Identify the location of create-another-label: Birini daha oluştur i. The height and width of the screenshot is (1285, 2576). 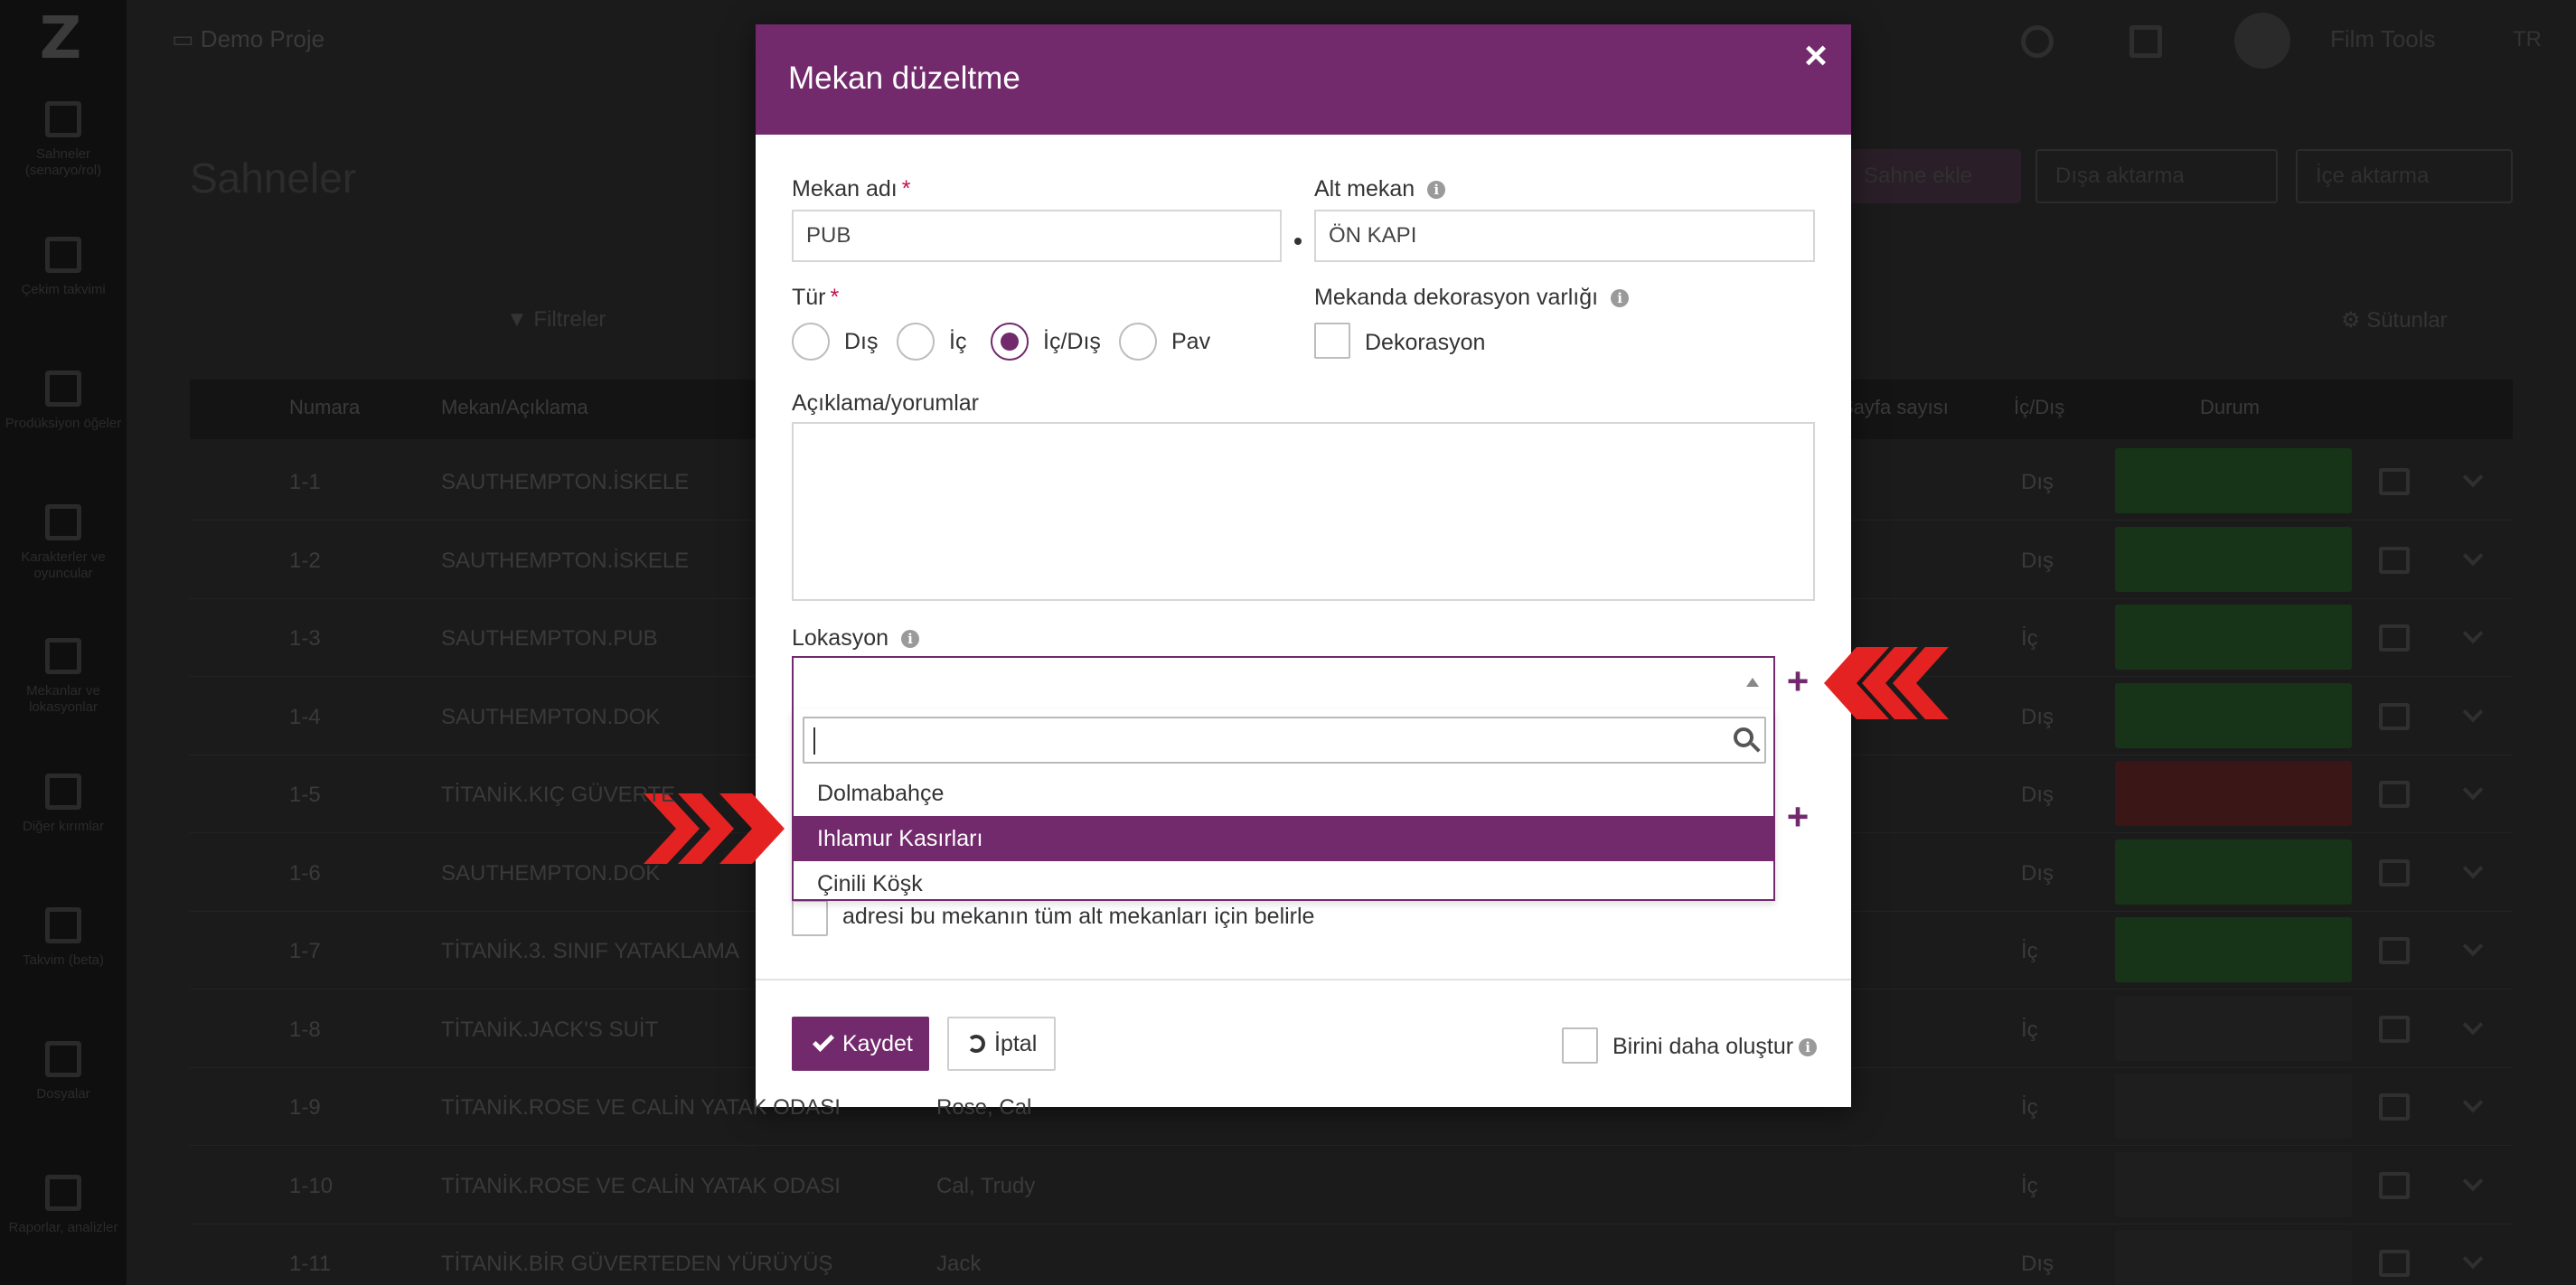
(1715, 1047).